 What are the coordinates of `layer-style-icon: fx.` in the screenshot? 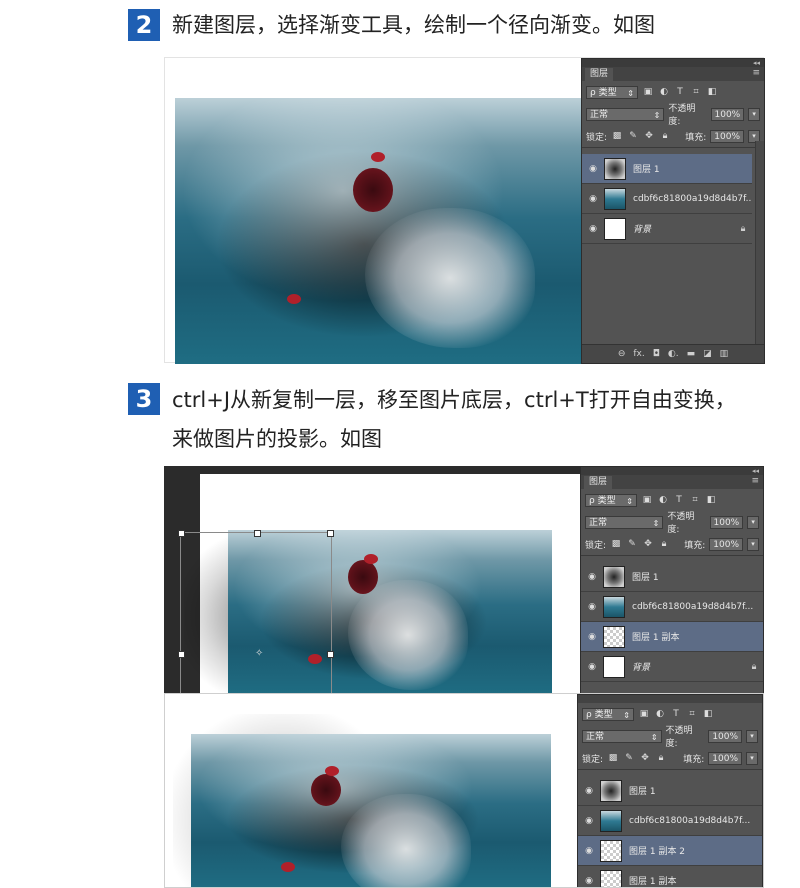 It's located at (638, 354).